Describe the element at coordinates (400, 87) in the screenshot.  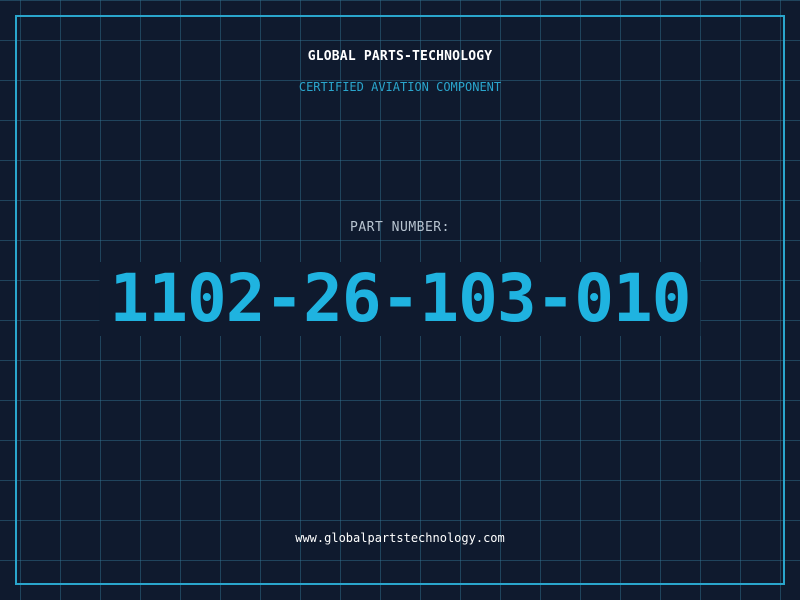
I see `certification-tagline: CERTIFIED AVIATION COMPONENT` at that location.